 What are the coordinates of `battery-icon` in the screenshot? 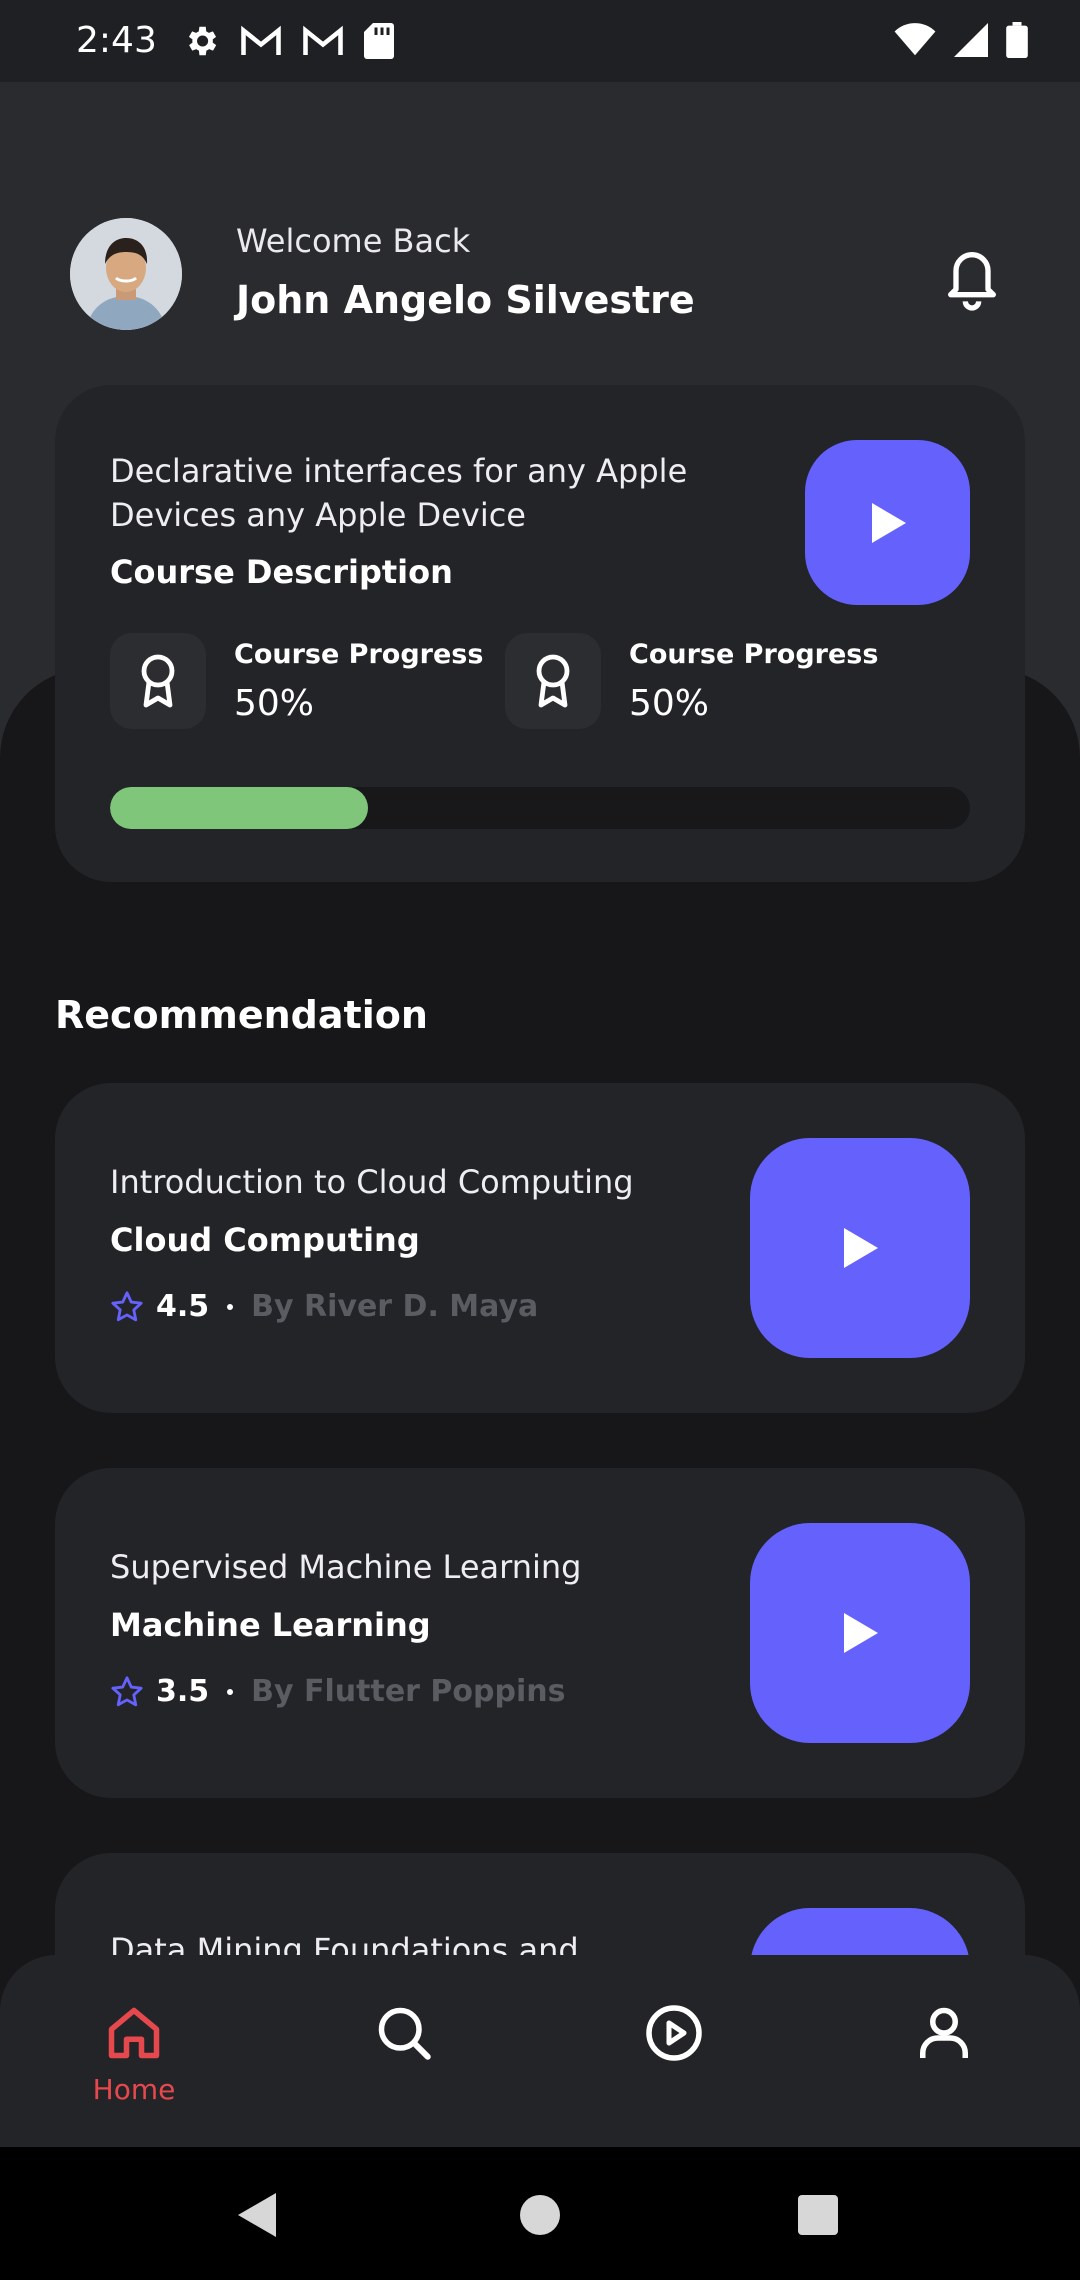 It's located at (1017, 40).